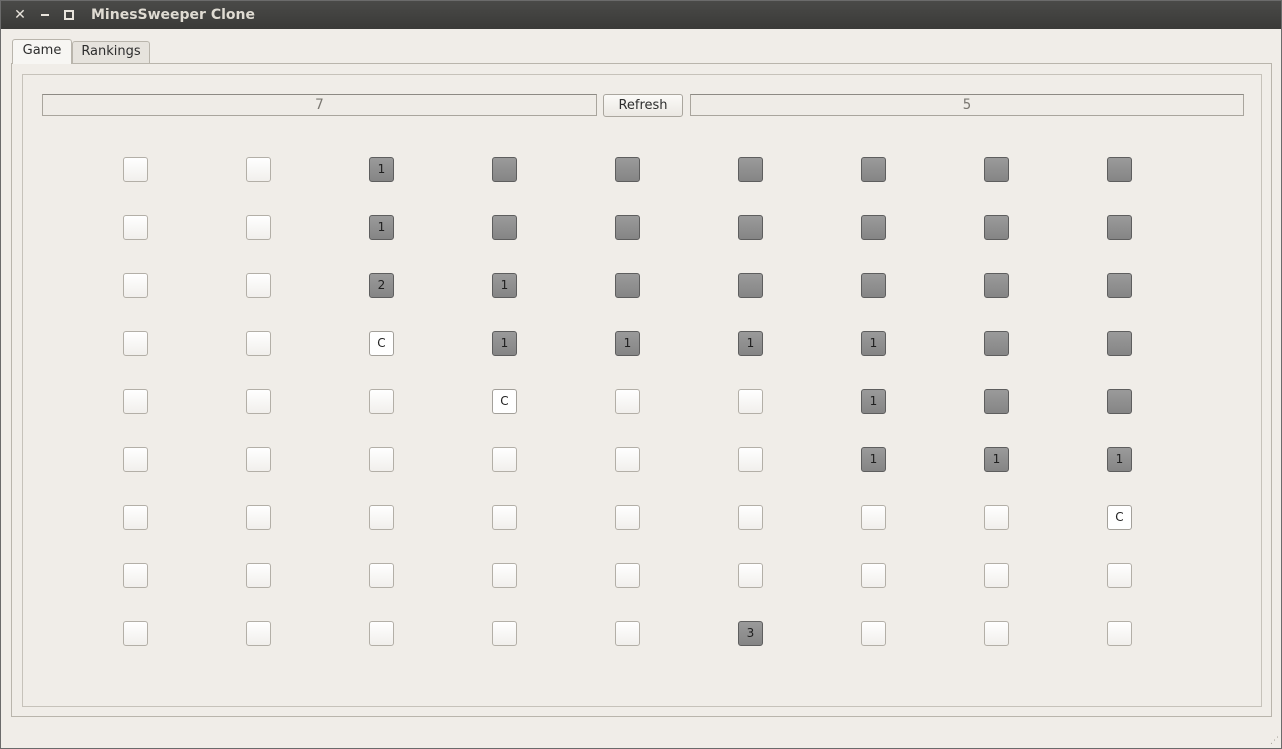 The width and height of the screenshot is (1282, 749). What do you see at coordinates (45, 15) in the screenshot?
I see `minimize-icon` at bounding box center [45, 15].